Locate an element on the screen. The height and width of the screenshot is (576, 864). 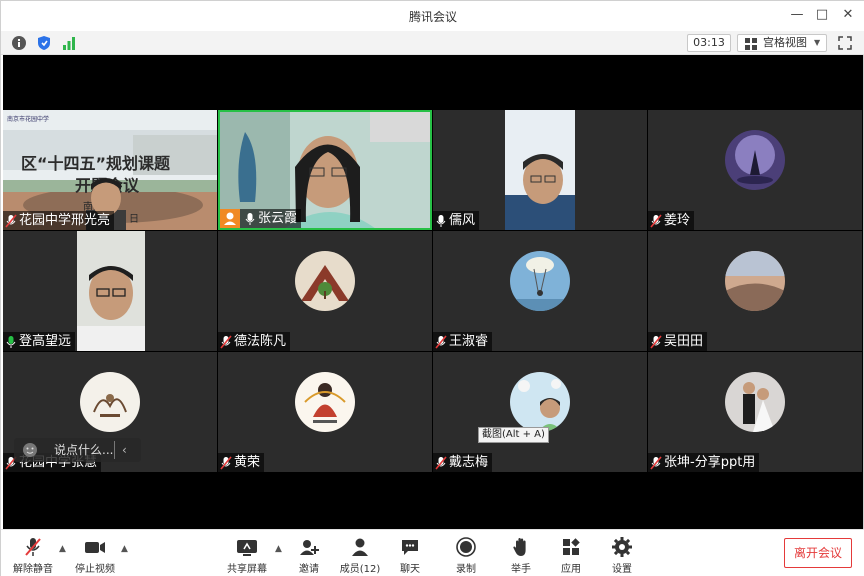
participant-name-label: 戴志梅 is located at coordinates (463, 462).